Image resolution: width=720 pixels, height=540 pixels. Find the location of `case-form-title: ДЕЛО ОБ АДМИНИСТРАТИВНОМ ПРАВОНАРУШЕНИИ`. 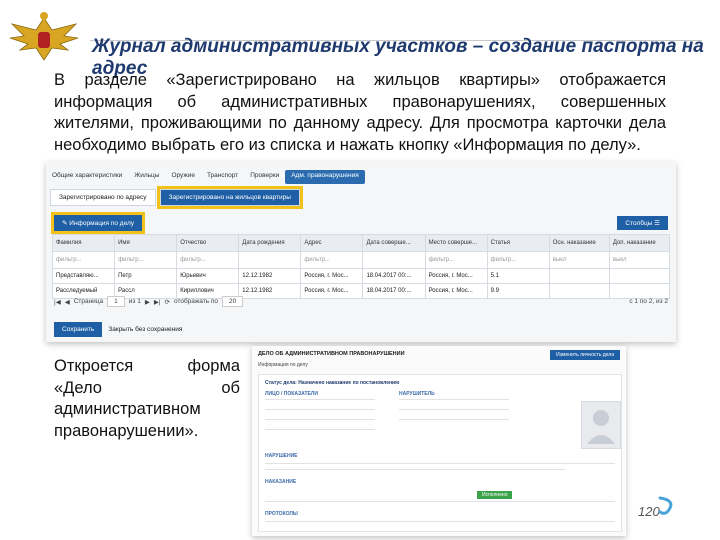

case-form-title: ДЕЛО ОБ АДМИНИСТРАТИВНОМ ПРАВОНАРУШЕНИИ is located at coordinates (331, 354).